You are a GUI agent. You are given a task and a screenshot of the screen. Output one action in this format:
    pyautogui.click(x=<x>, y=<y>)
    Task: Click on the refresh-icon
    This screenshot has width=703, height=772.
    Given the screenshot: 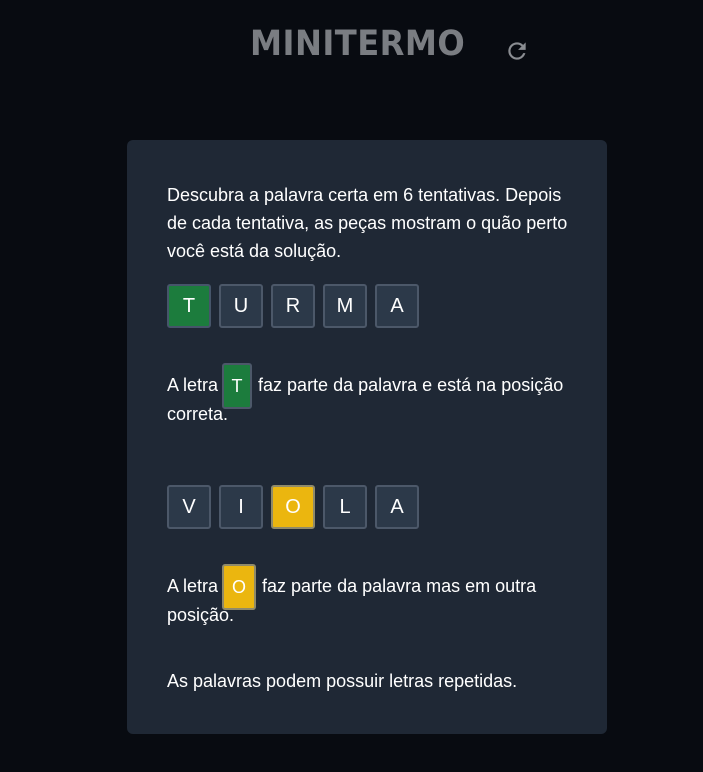 What is the action you would take?
    pyautogui.click(x=517, y=51)
    